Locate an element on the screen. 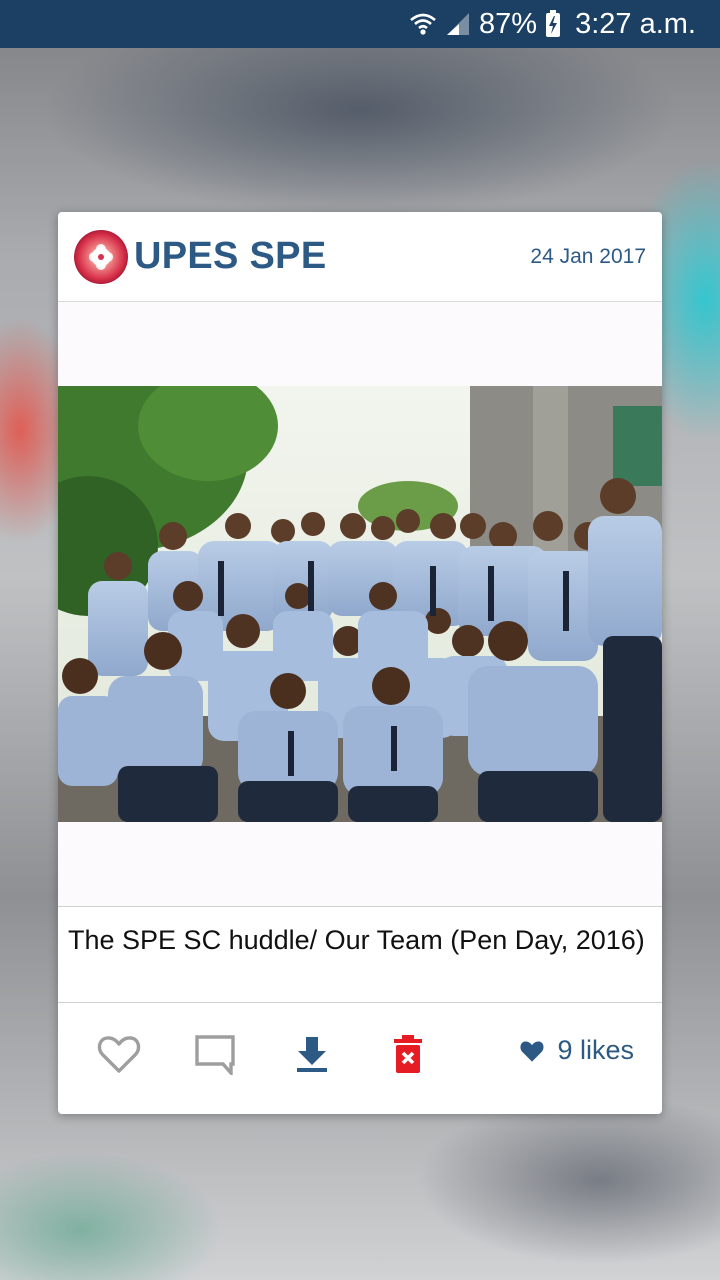 This screenshot has height=1280, width=720. trash-icon is located at coordinates (408, 1054).